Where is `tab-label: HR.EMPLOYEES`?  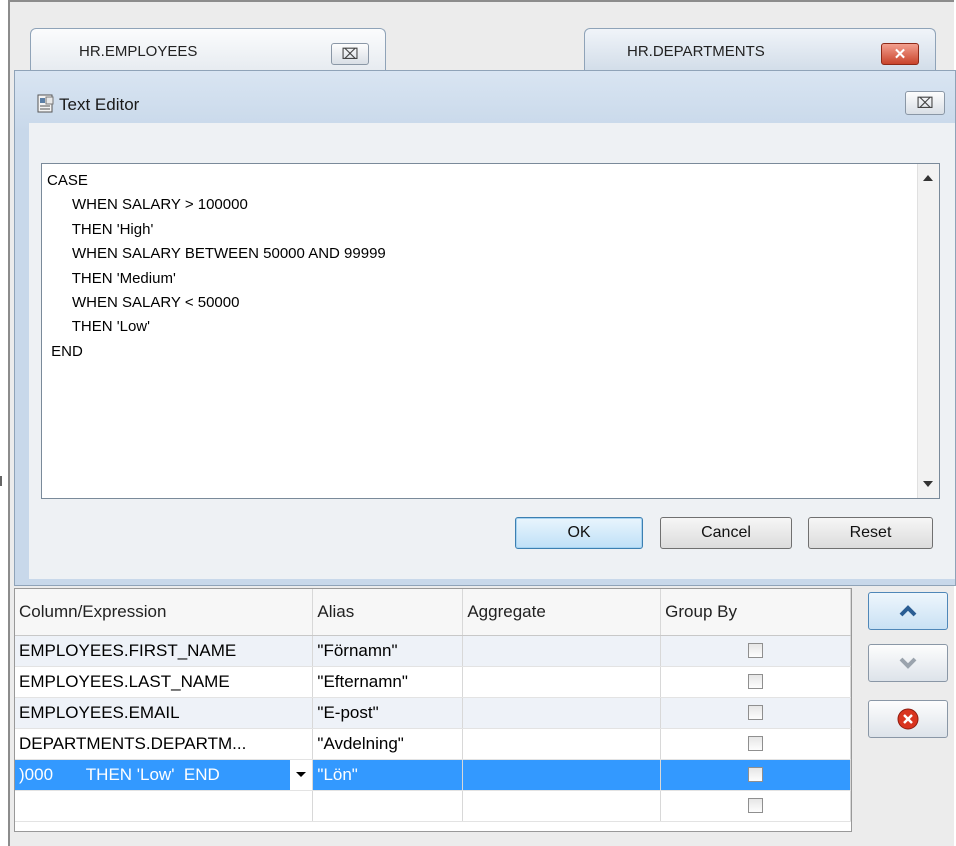
tab-label: HR.EMPLOYEES is located at coordinates (138, 51).